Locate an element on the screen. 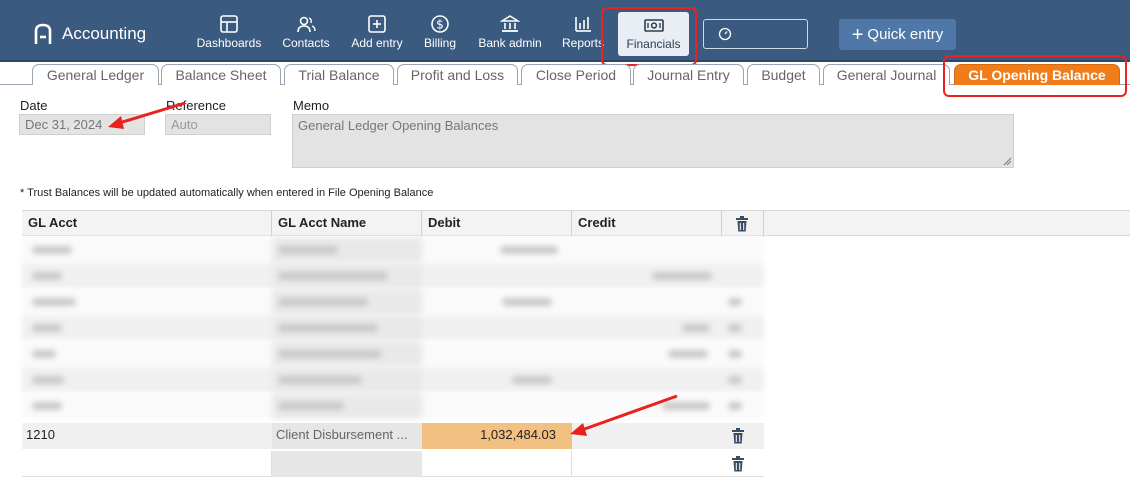 The image size is (1130, 478). nav-billing-label: Billing is located at coordinates (439, 43).